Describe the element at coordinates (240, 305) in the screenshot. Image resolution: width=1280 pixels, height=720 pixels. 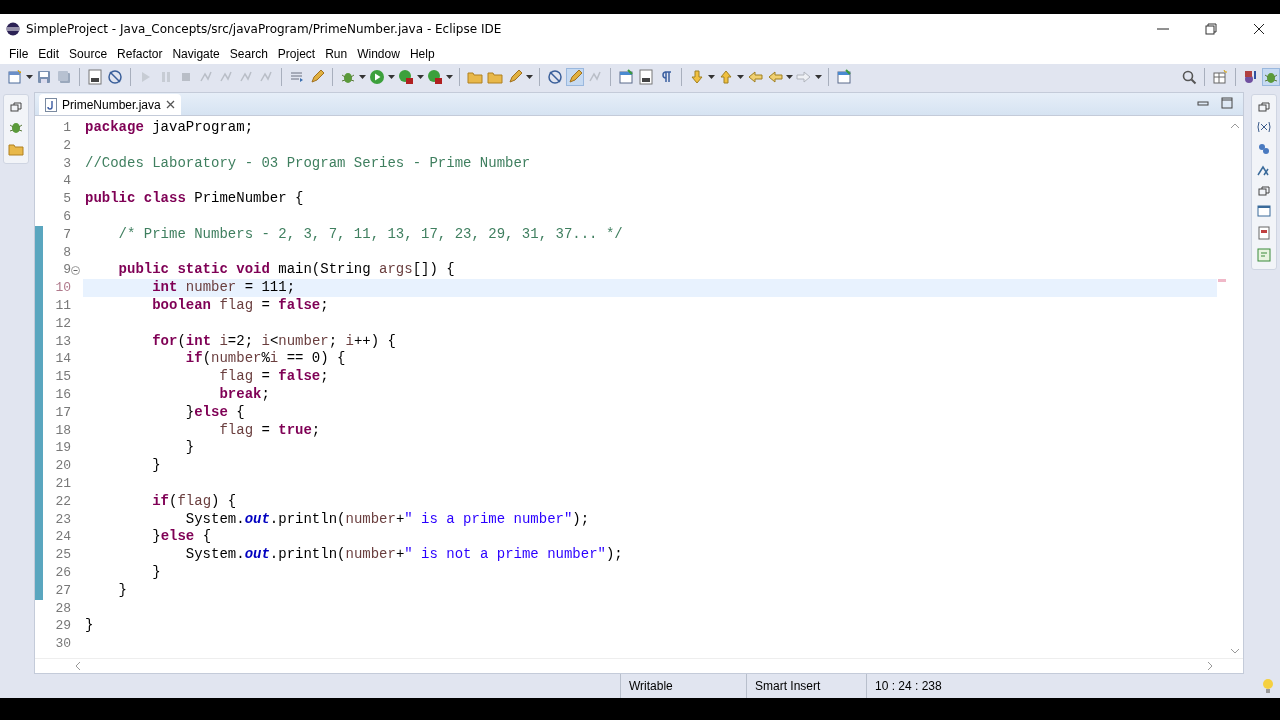
I see `code-line: boolean flag = false;` at that location.